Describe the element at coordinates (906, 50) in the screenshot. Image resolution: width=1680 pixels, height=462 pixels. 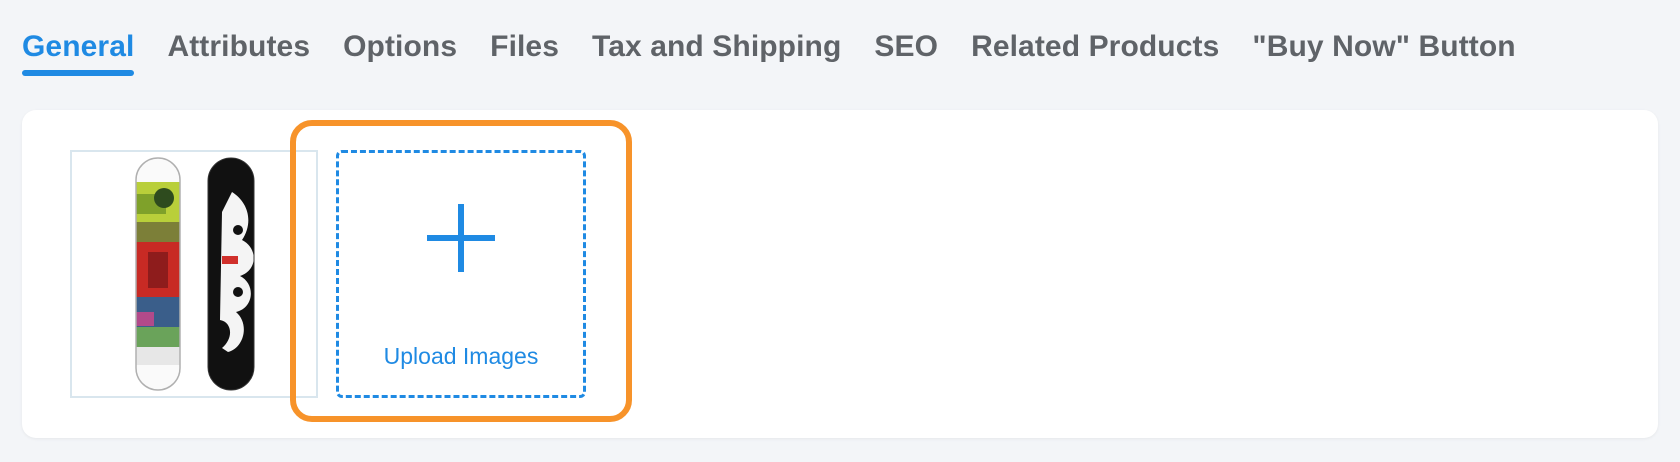
I see `tab-seo: SEO` at that location.